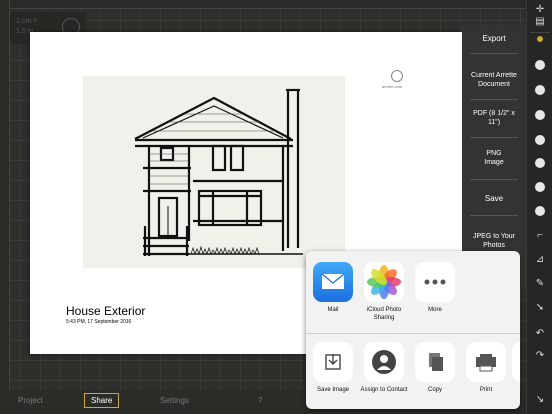  What do you see at coordinates (434, 390) in the screenshot?
I see `share-action-label: Copy` at bounding box center [434, 390].